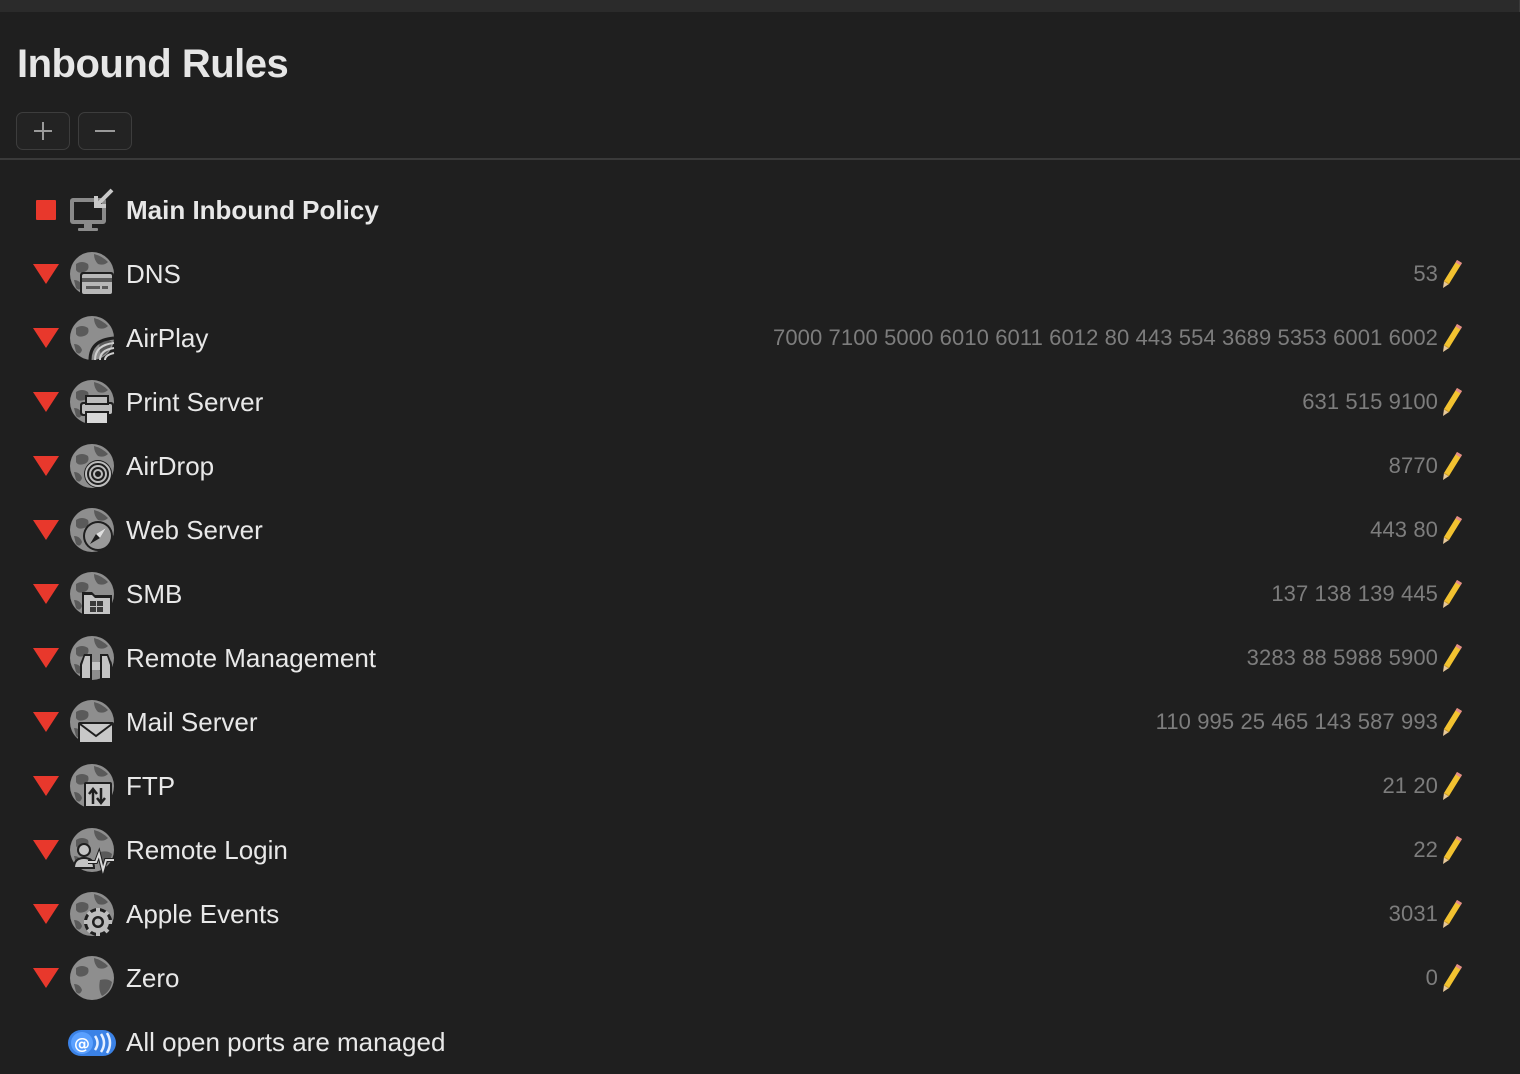 The width and height of the screenshot is (1520, 1074). I want to click on policy-label: Main Inbound Policy, so click(252, 209).